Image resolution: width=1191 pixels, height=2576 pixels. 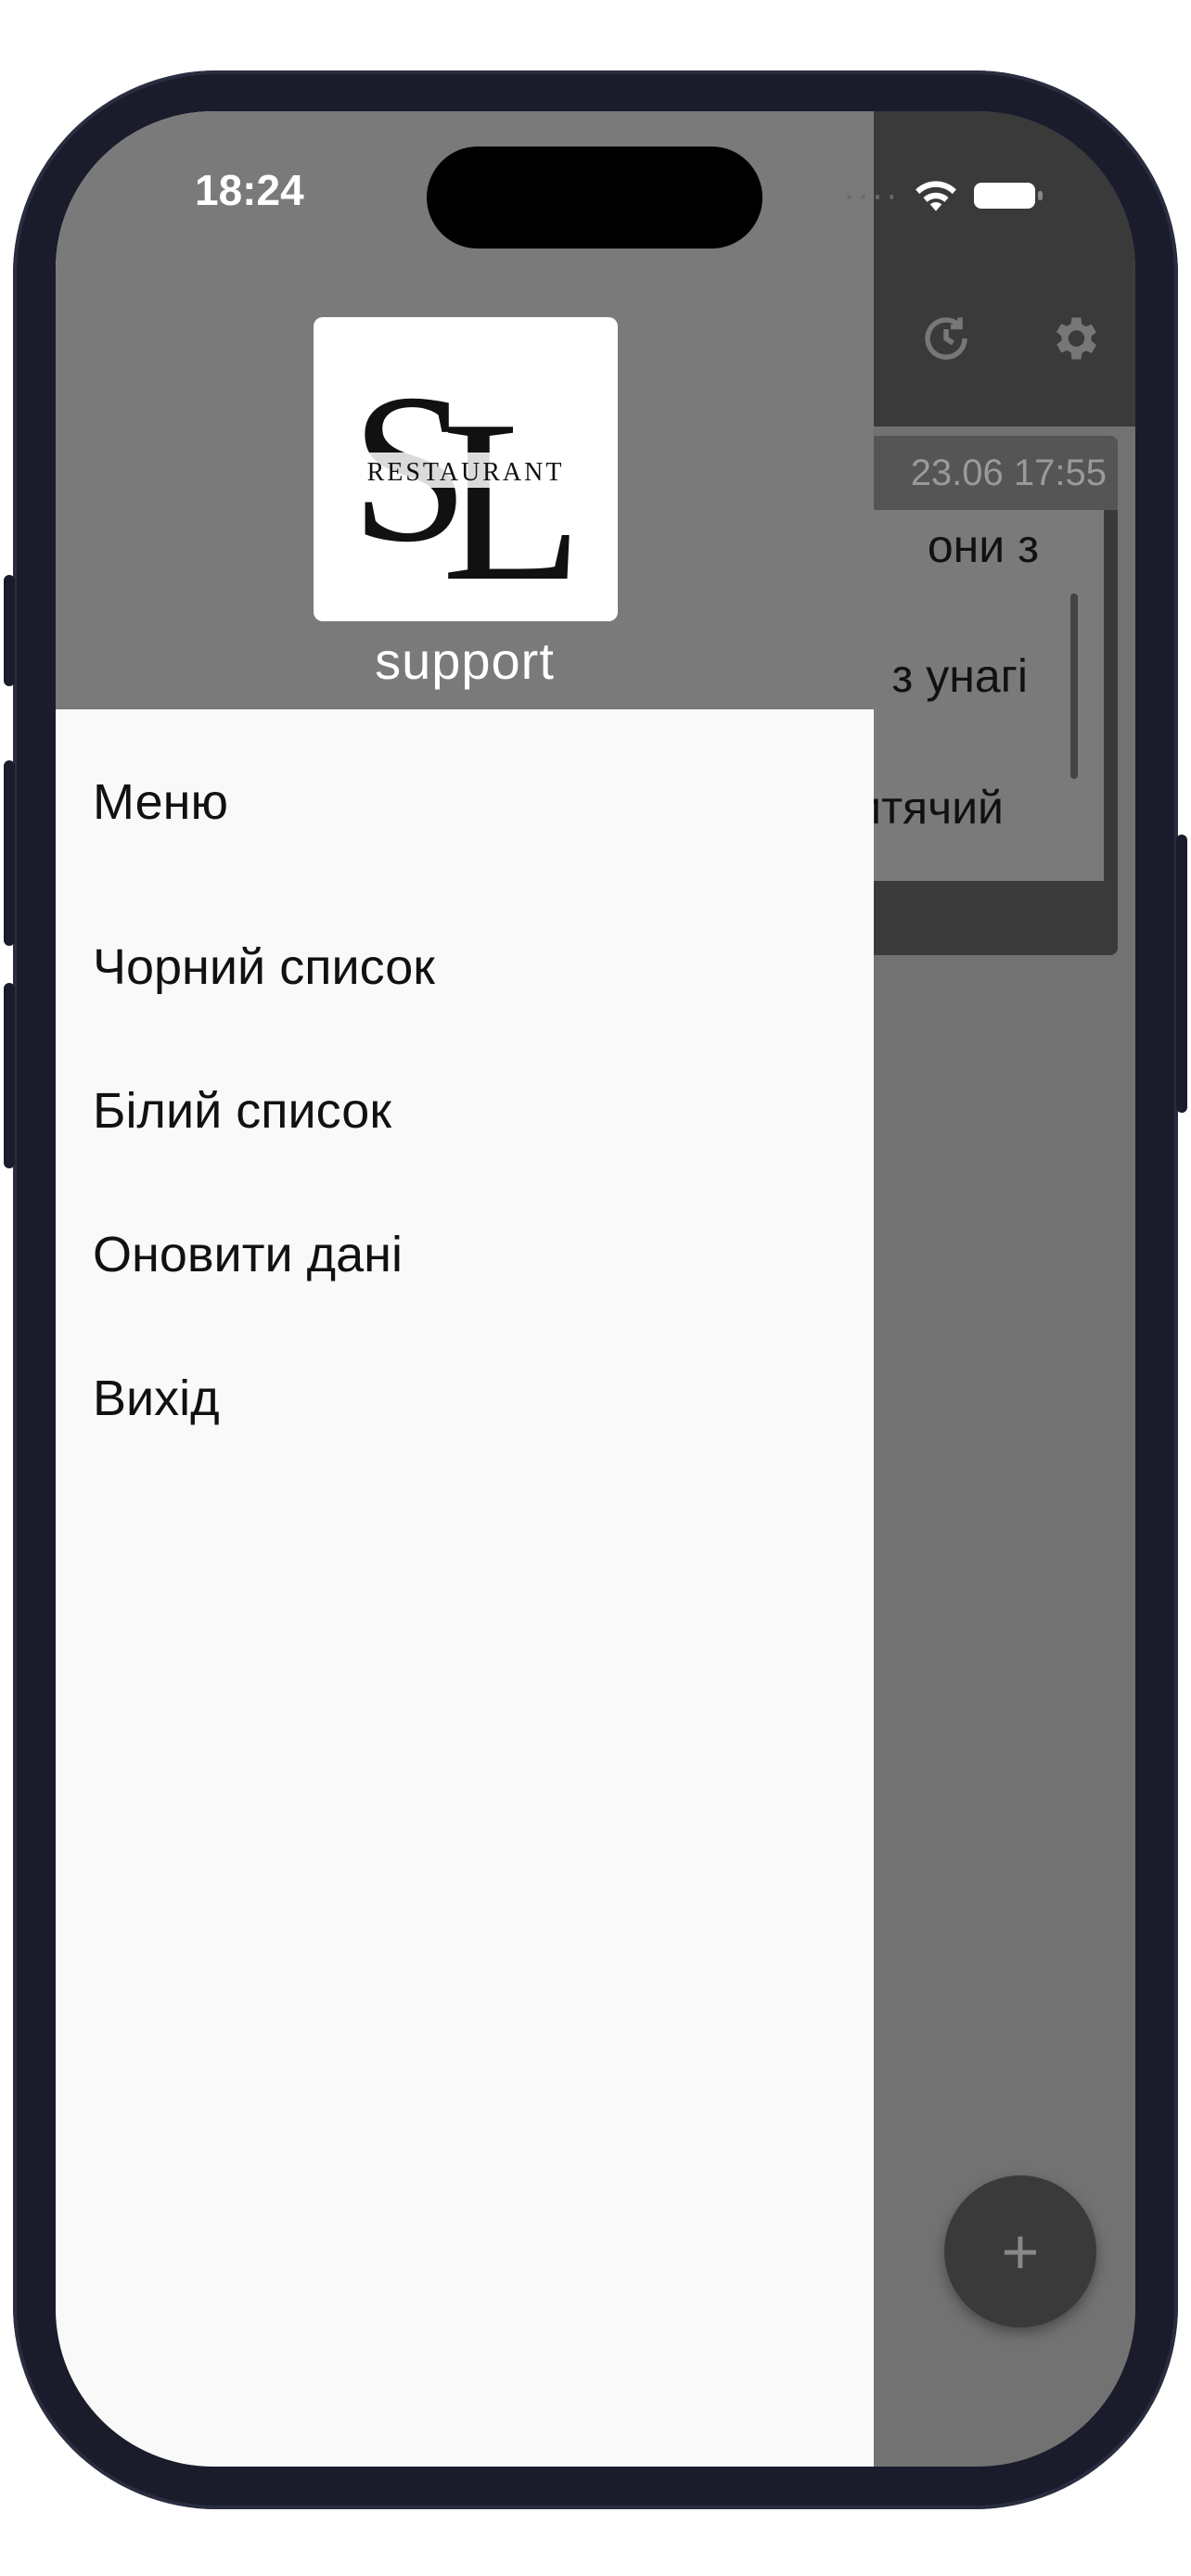 I want to click on logo-subtitle: support, so click(x=465, y=660).